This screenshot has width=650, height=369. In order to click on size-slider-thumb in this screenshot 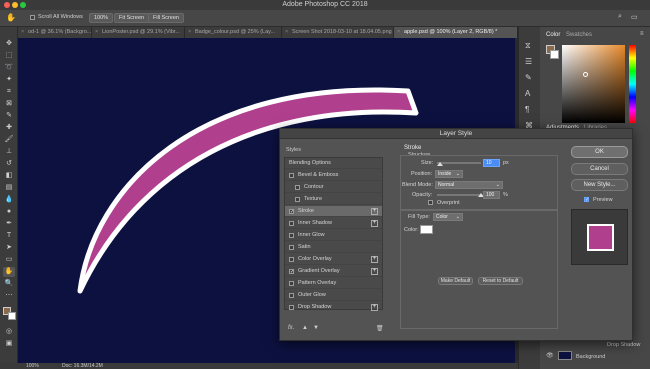, I will do `click(440, 164)`.